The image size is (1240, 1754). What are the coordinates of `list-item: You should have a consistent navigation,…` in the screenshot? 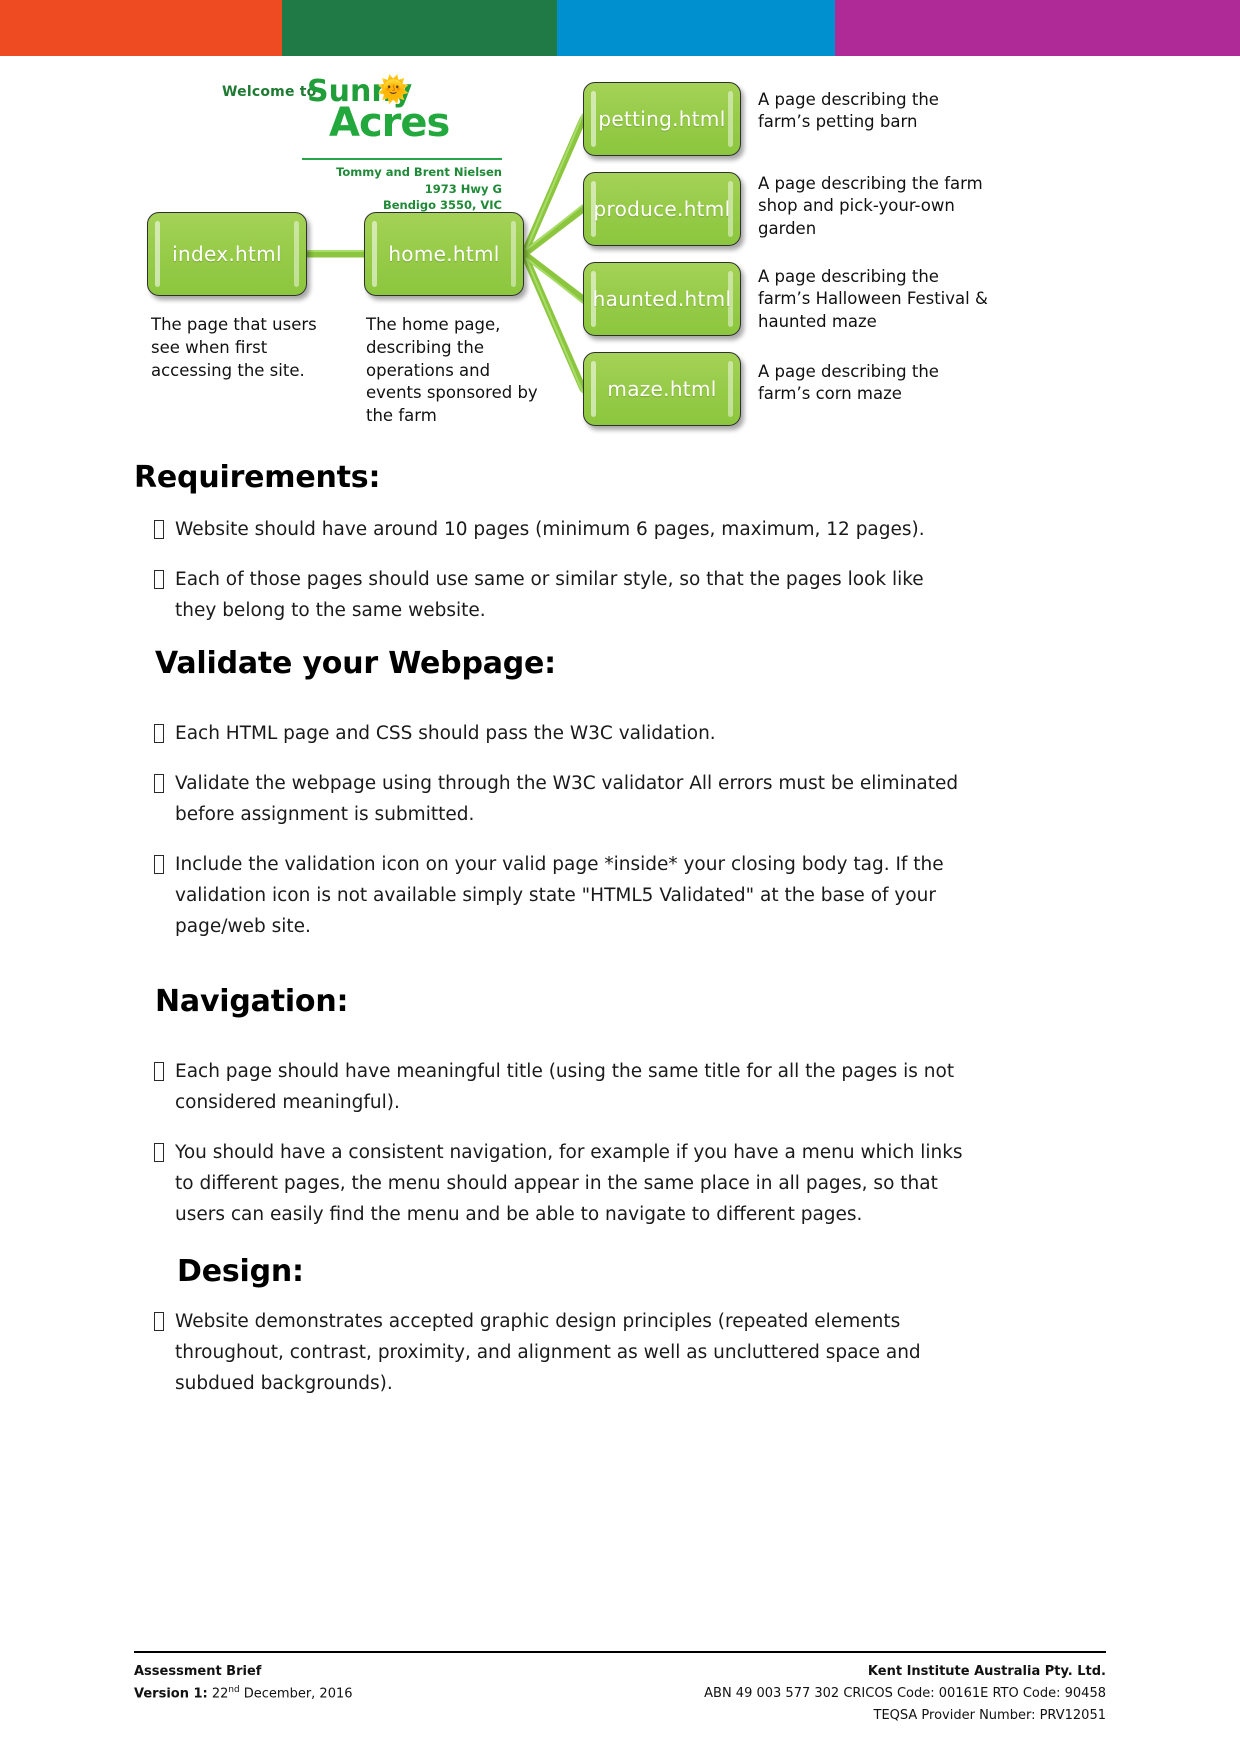 It's located at (549, 1183).